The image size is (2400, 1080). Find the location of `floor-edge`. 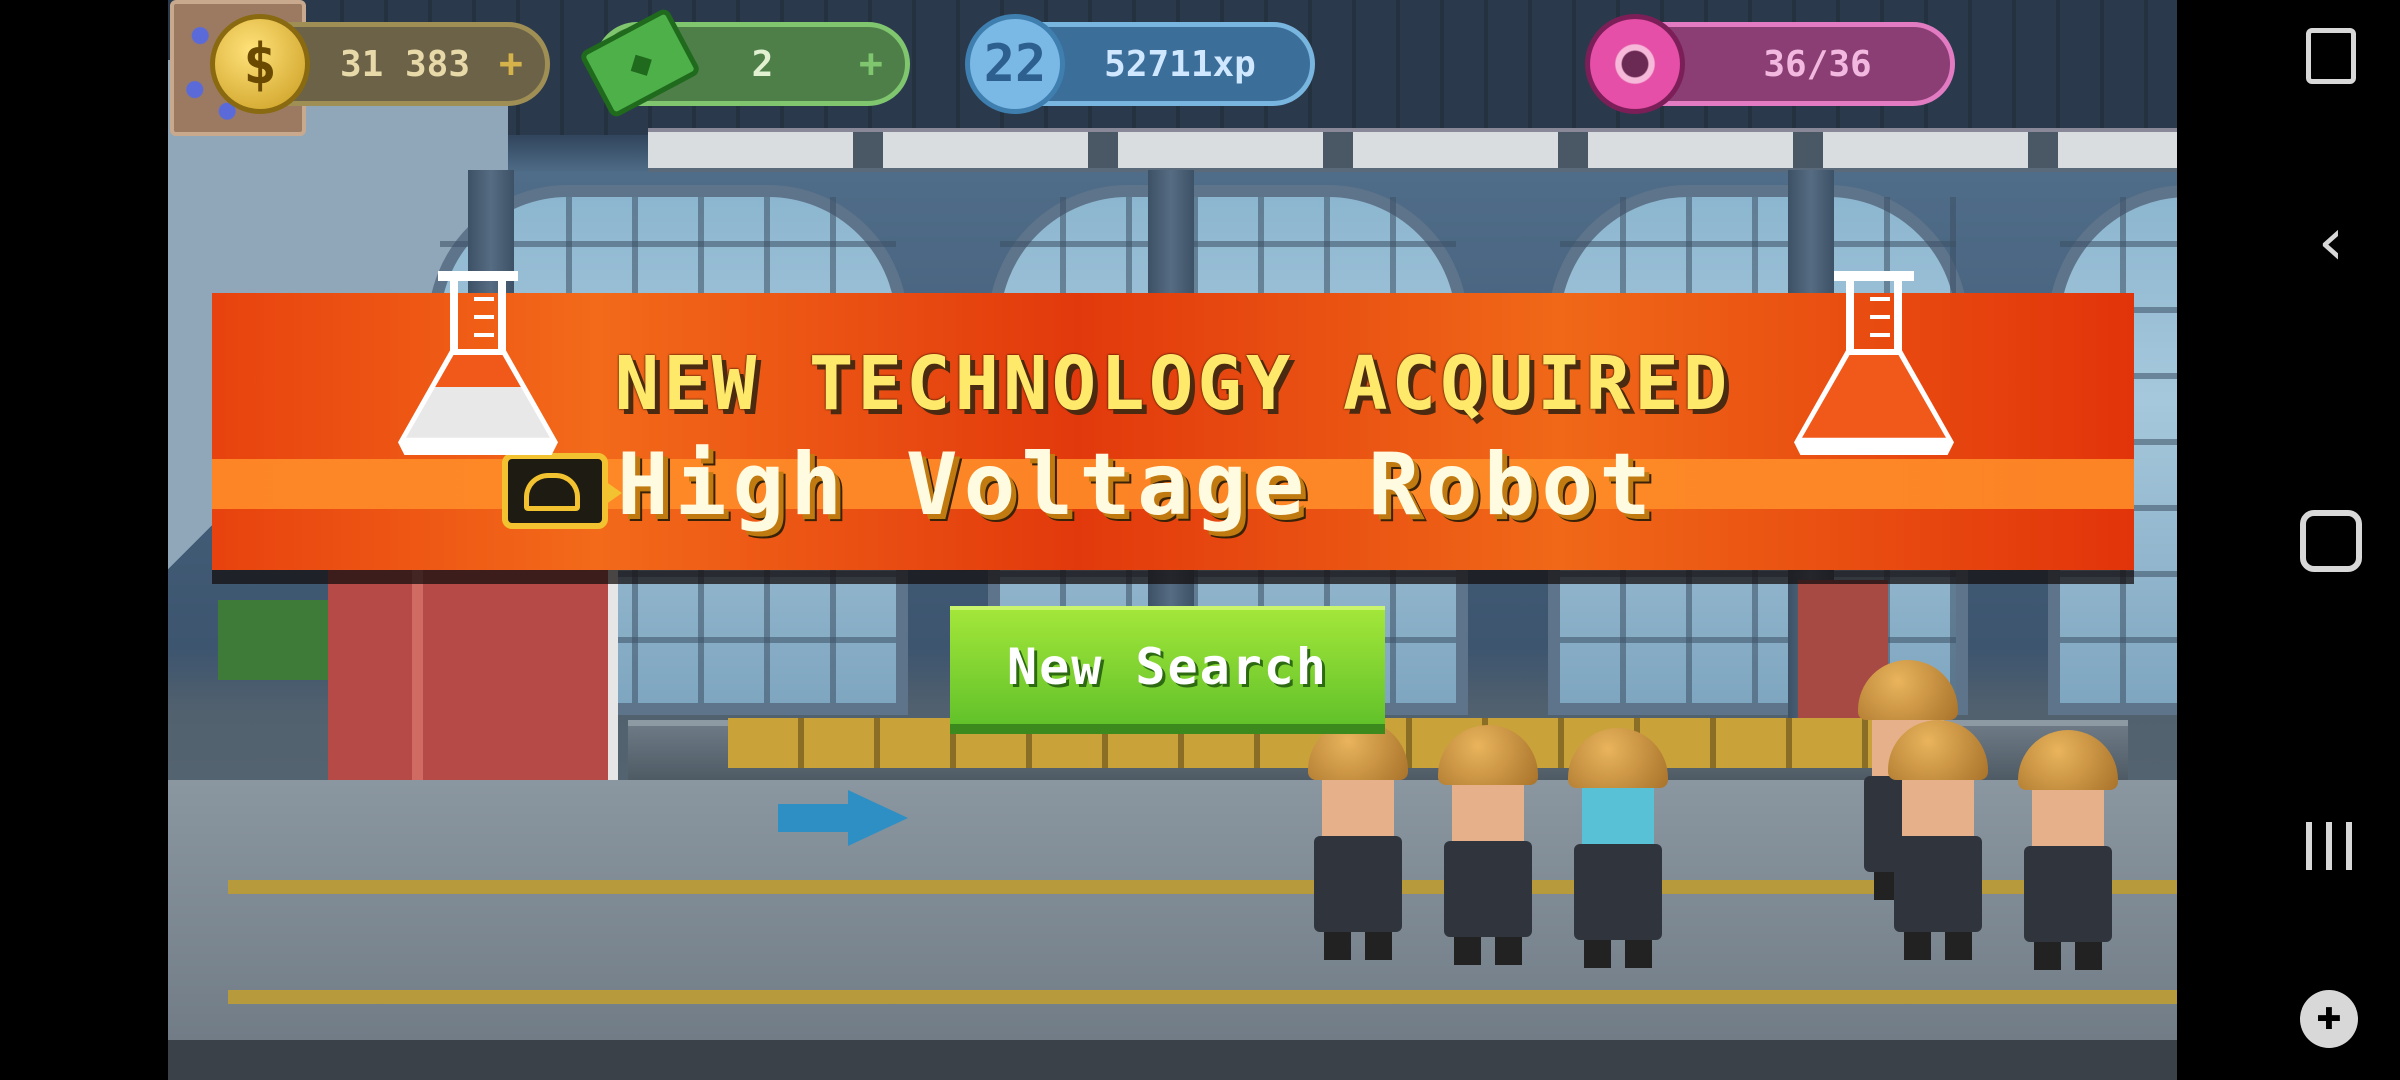

floor-edge is located at coordinates (1172, 1060).